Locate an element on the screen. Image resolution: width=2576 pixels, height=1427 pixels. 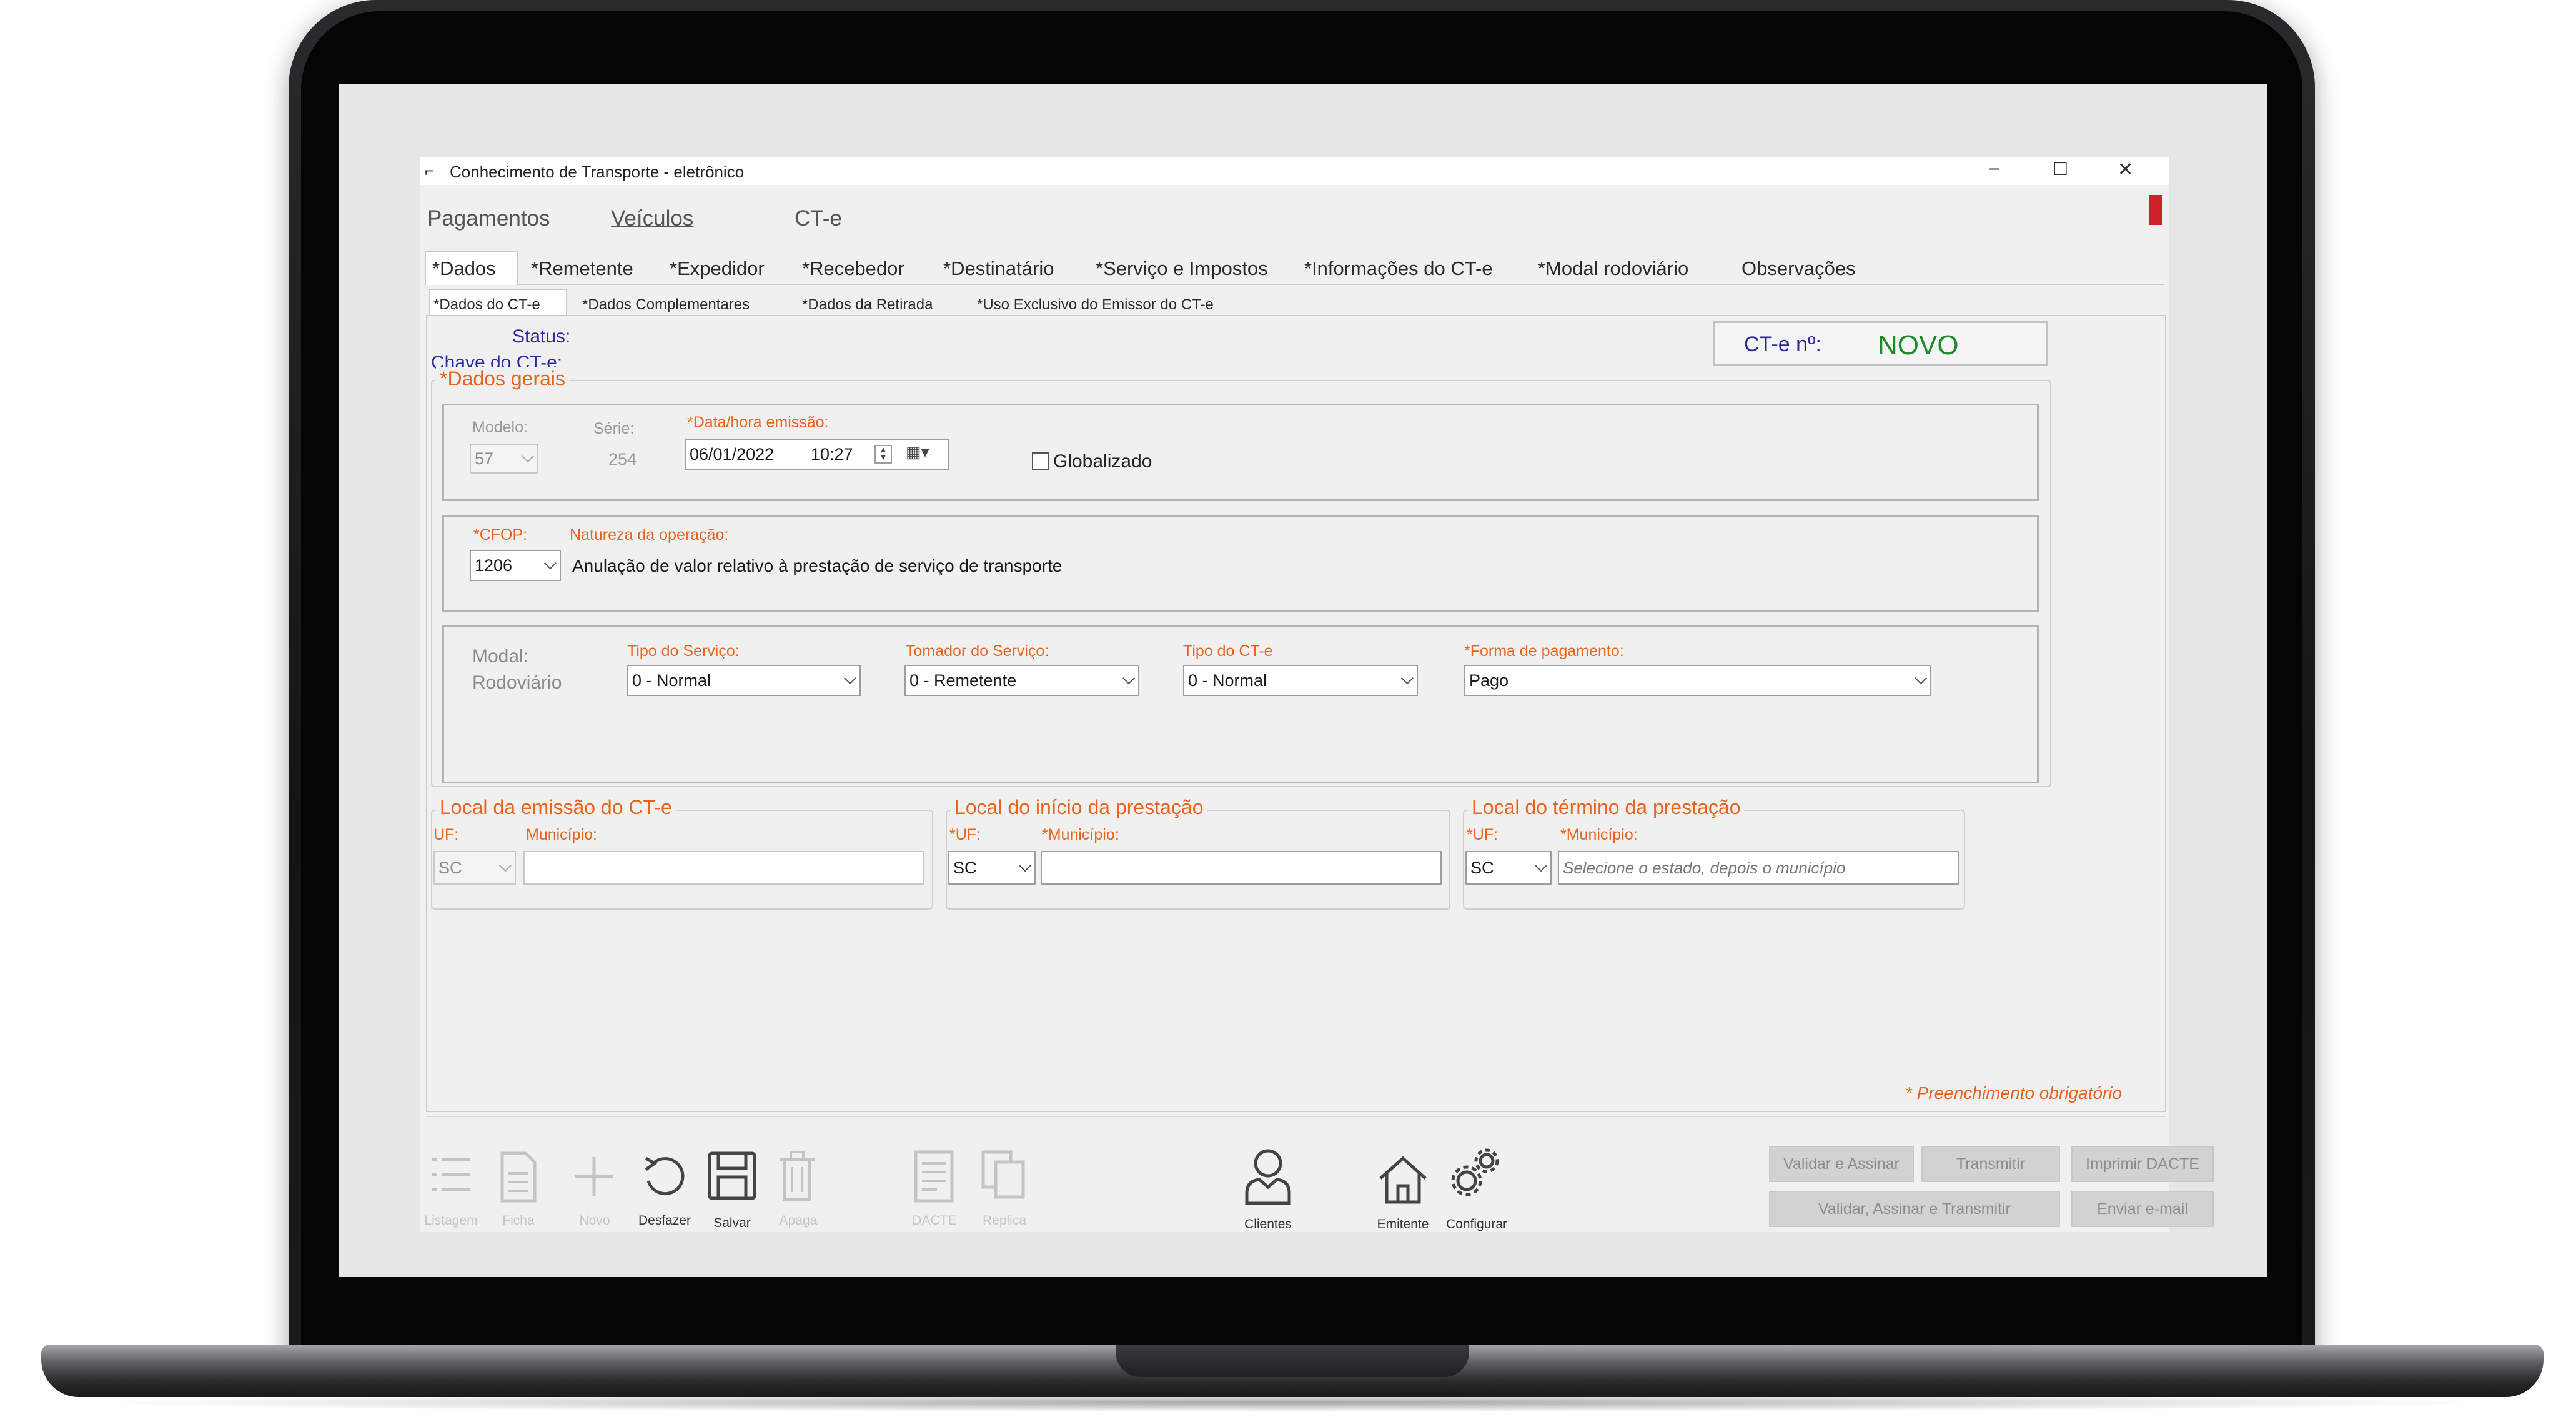
copy-icon is located at coordinates (1003, 1174).